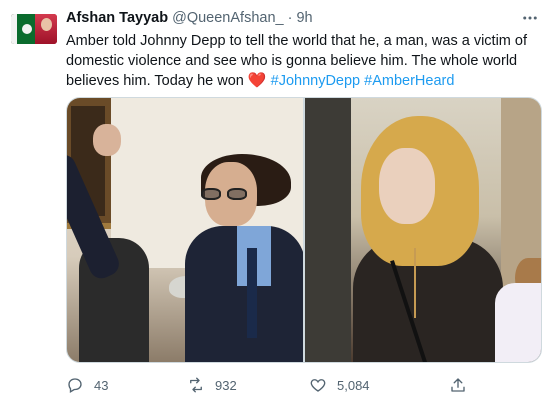 The width and height of the screenshot is (554, 406). I want to click on reply-button: 43, so click(87, 385).